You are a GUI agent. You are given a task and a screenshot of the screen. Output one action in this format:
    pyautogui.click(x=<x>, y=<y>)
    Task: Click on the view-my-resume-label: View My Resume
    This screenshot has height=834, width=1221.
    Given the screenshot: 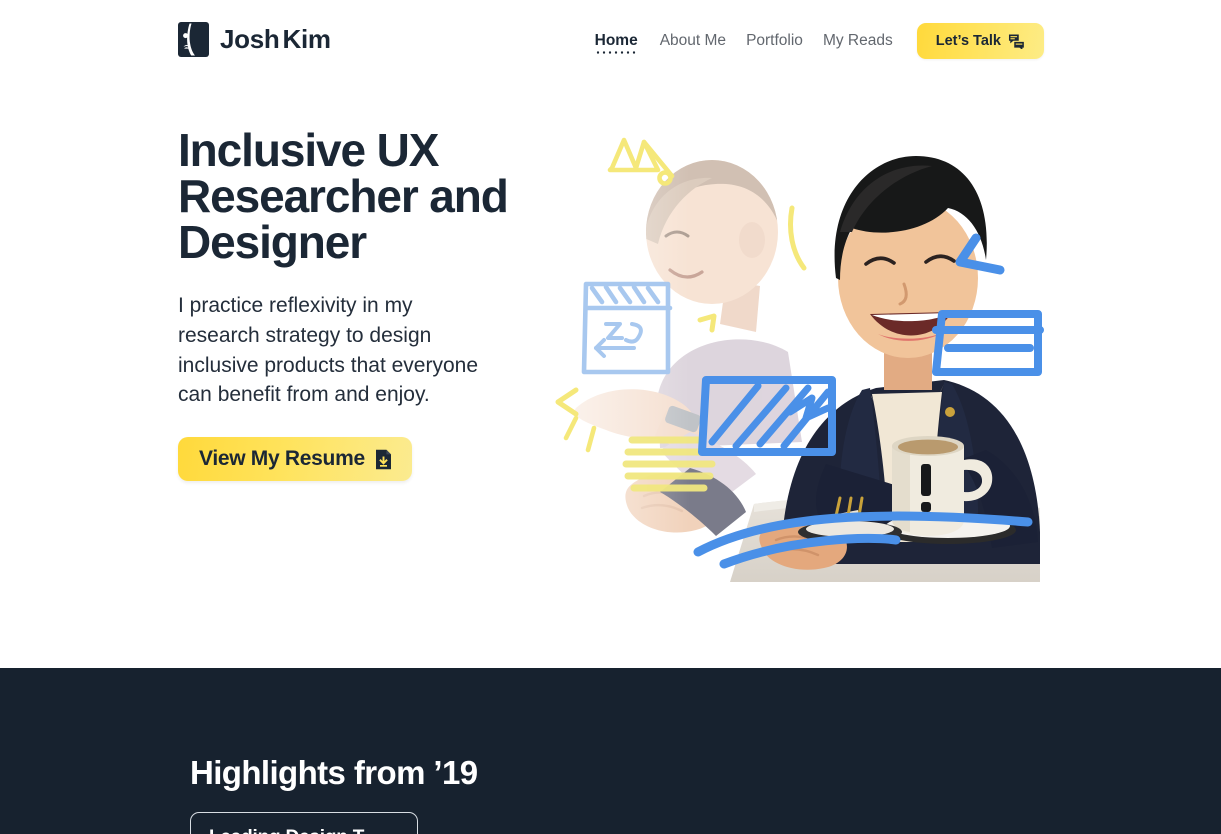 What is the action you would take?
    pyautogui.click(x=282, y=459)
    